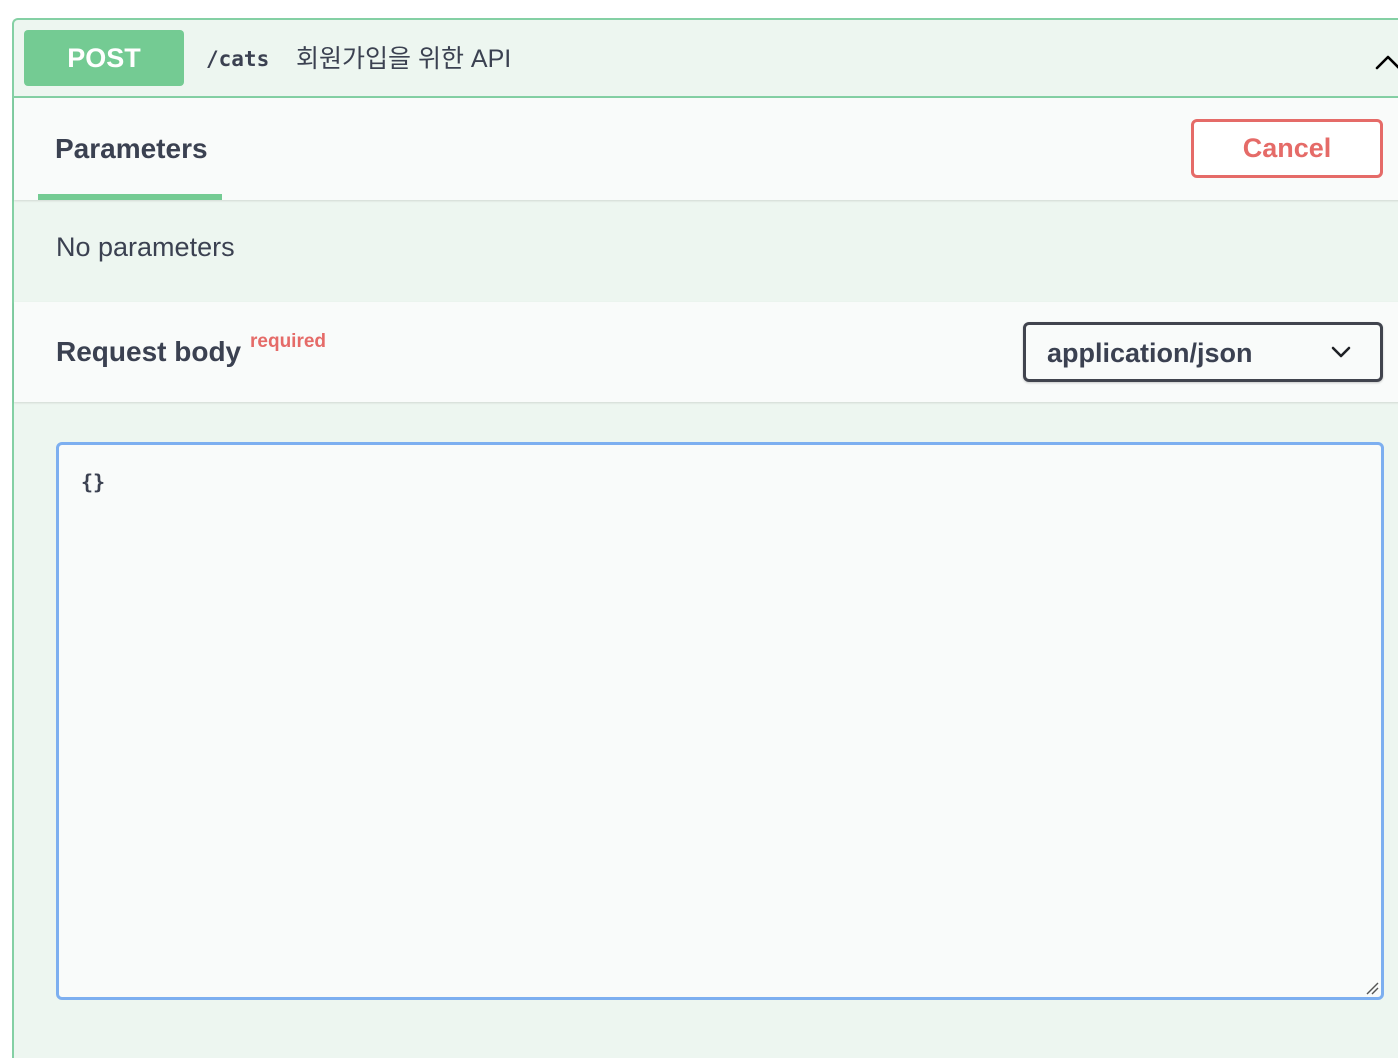 Image resolution: width=1398 pixels, height=1058 pixels. Describe the element at coordinates (1150, 353) in the screenshot. I see `content-type-selected-value: application/json` at that location.